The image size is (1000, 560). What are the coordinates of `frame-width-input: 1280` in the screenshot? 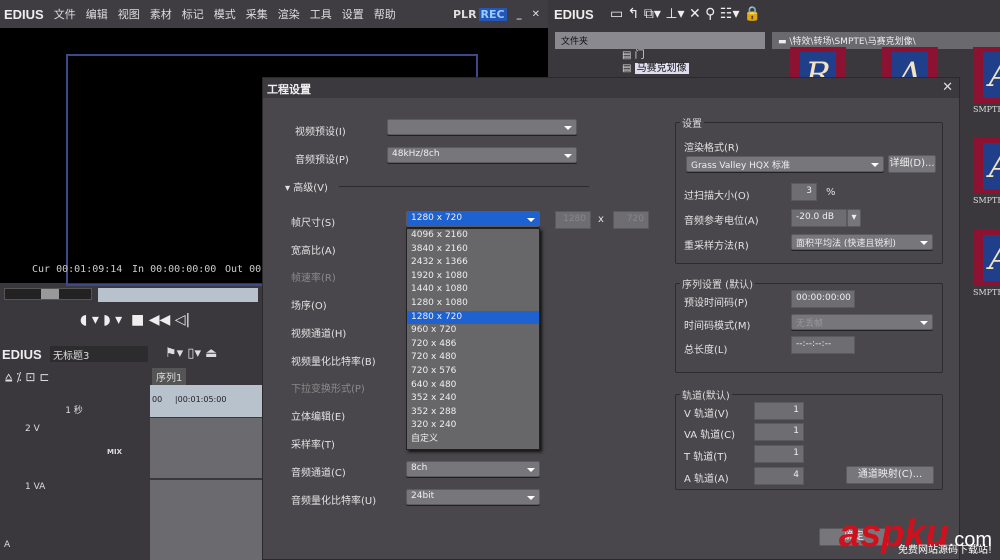 It's located at (573, 220).